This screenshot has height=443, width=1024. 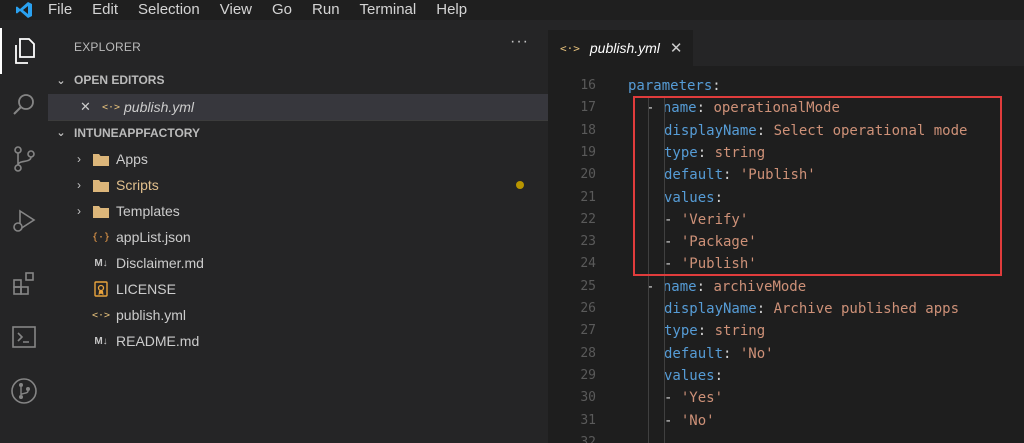 I want to click on run-debug-icon, so click(x=24, y=221).